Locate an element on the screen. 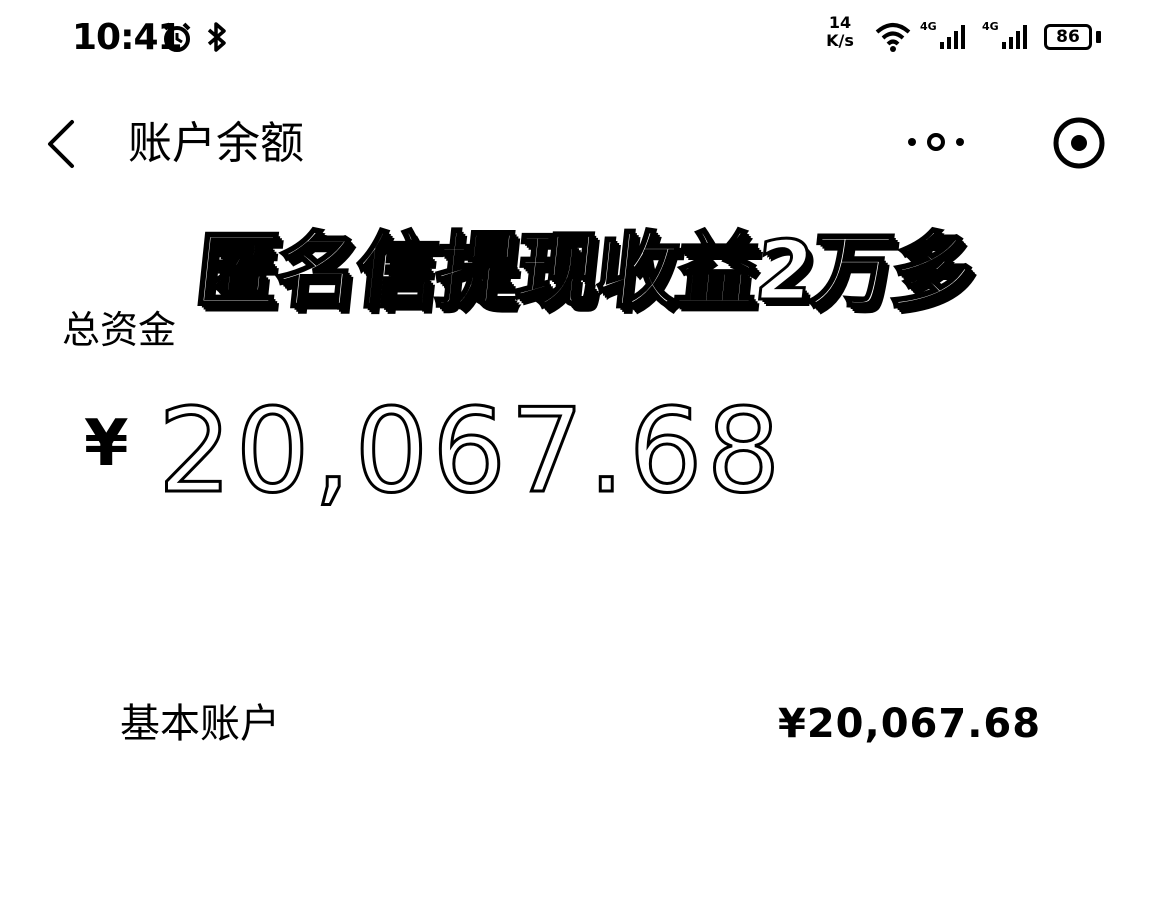 This screenshot has height=904, width=1175. battery-icon: 86 is located at coordinates (1068, 37).